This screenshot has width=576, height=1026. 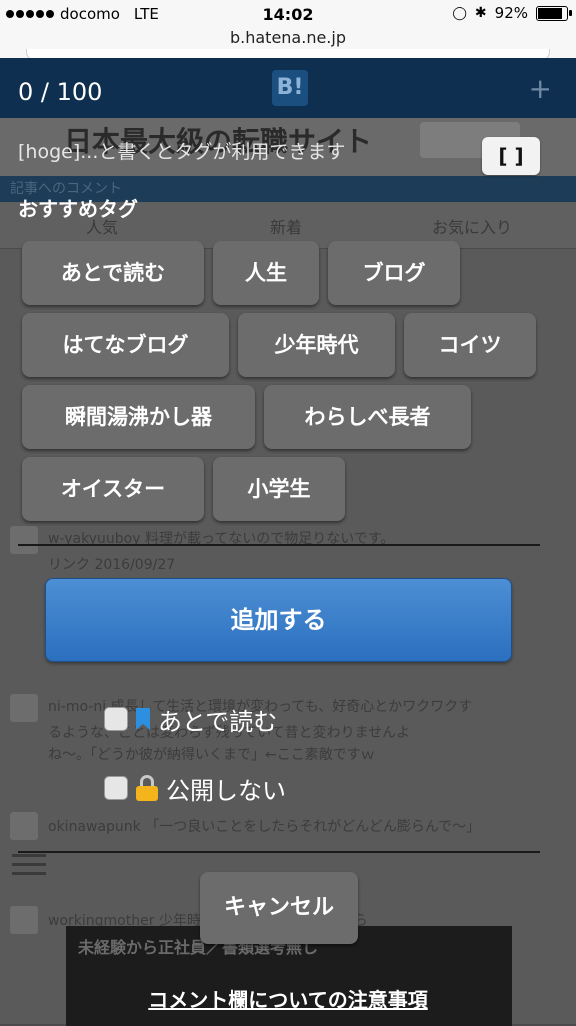 I want to click on tag-button: オイスター, so click(x=113, y=489).